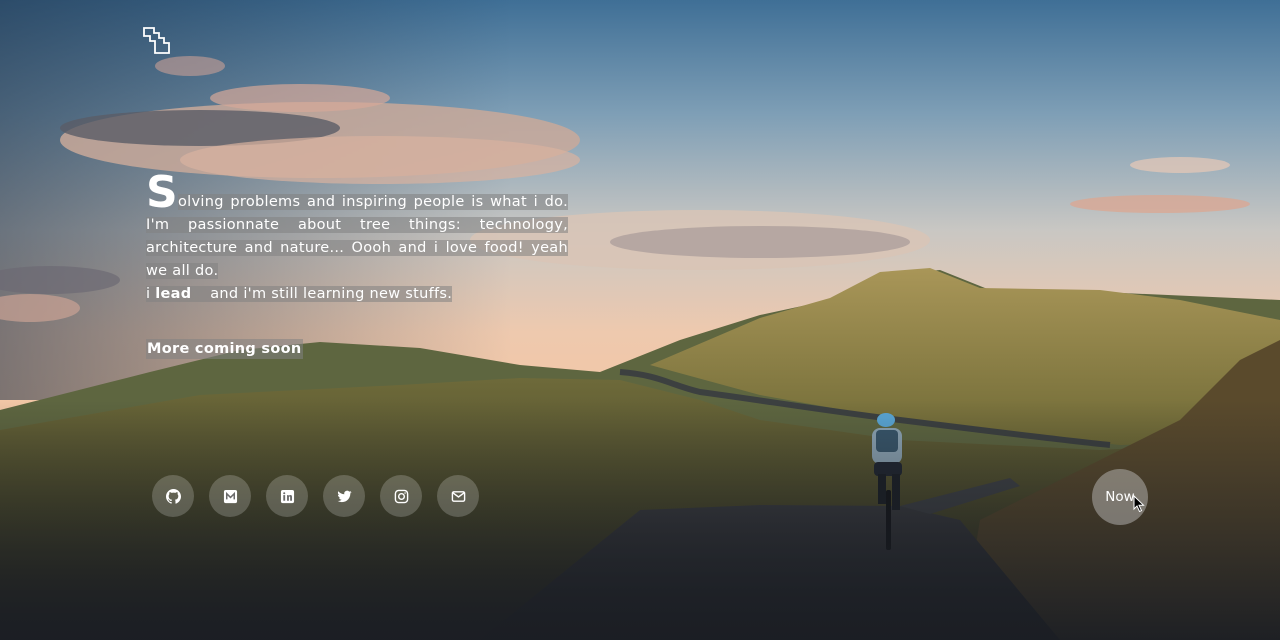 The image size is (1280, 640). What do you see at coordinates (151, 294) in the screenshot?
I see `lead-prefix: i` at bounding box center [151, 294].